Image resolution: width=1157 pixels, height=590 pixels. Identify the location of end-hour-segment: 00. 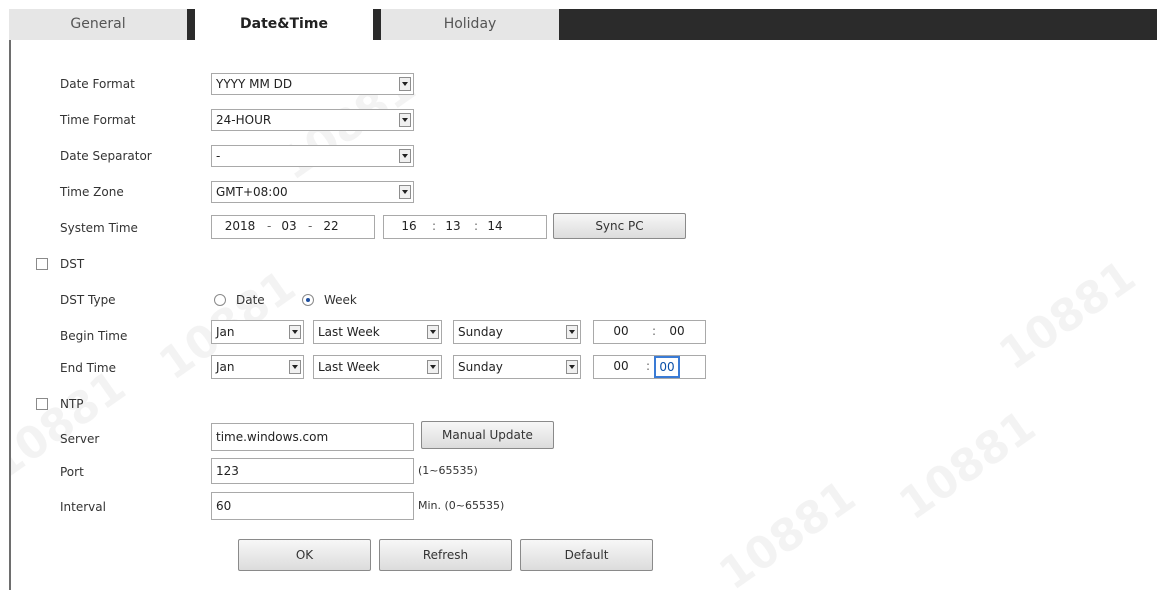
(621, 366).